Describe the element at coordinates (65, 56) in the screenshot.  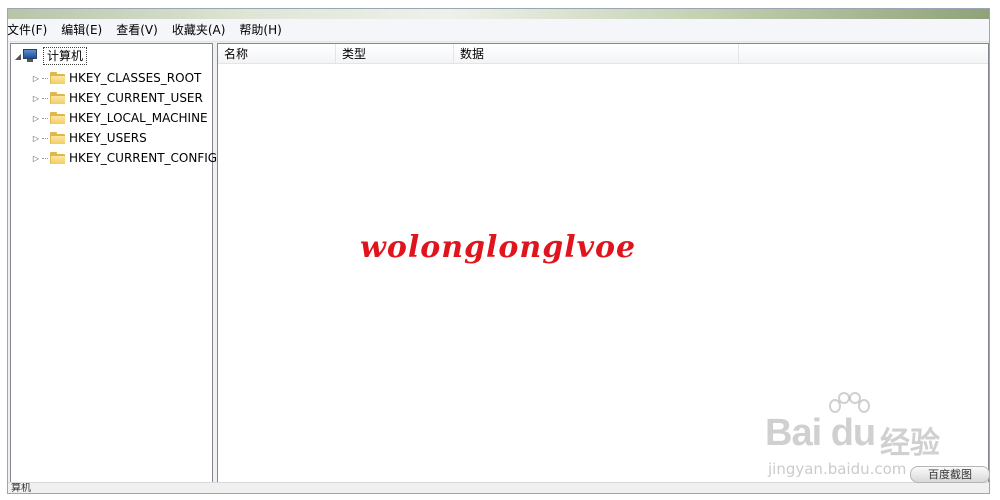
I see `tree-root-label: 计算机` at that location.